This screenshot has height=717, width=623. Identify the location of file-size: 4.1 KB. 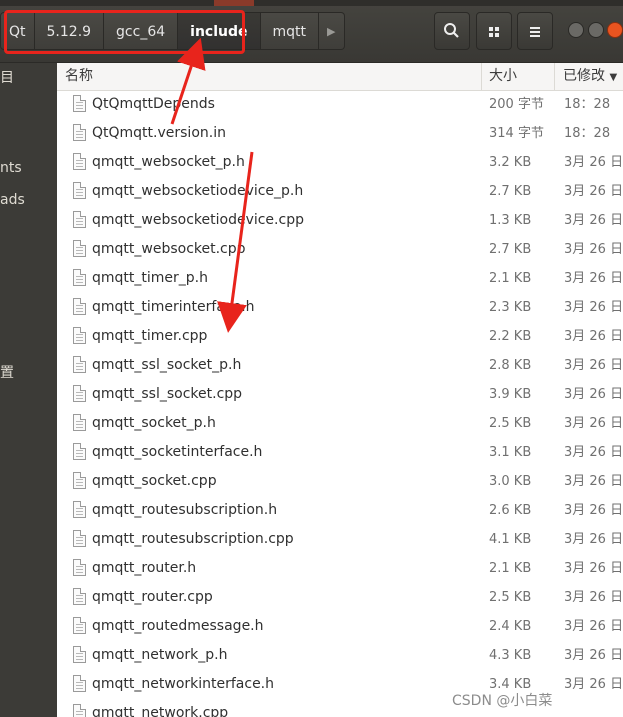
(510, 539).